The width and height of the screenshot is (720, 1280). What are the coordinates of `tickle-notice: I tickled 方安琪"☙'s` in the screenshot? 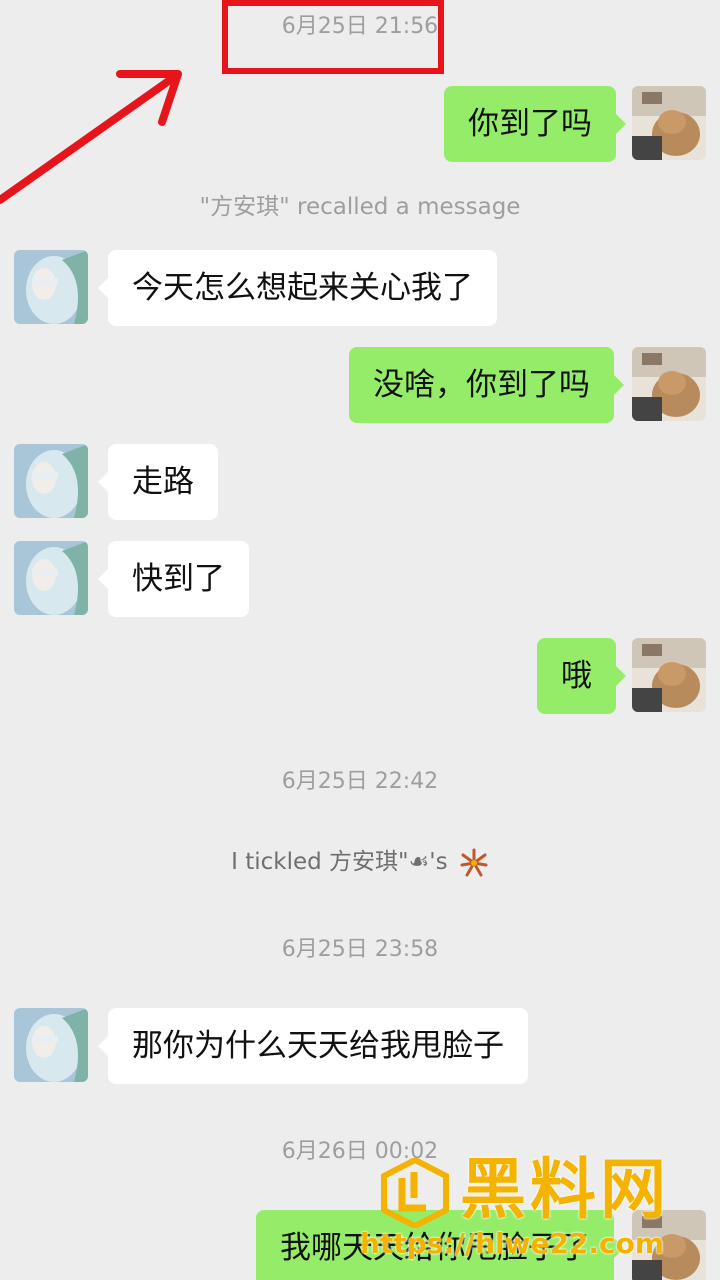 It's located at (360, 862).